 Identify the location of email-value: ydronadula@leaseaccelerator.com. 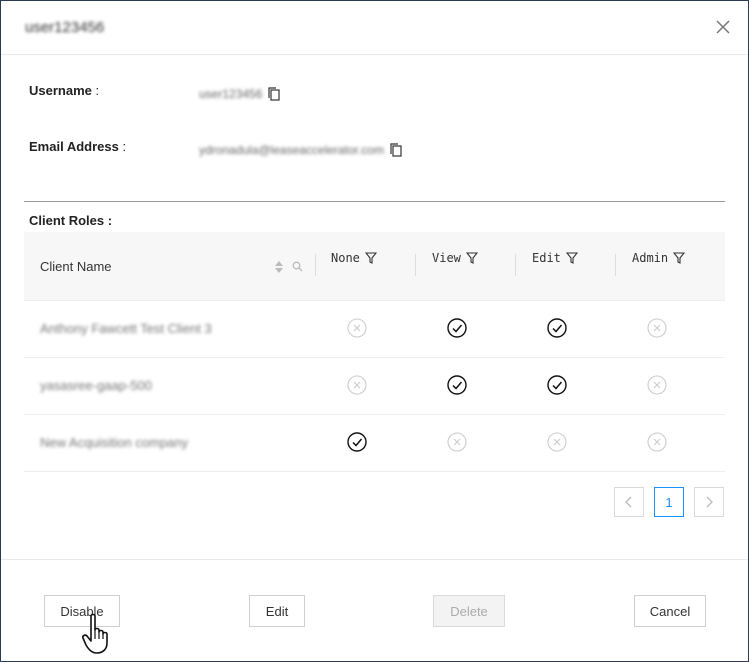
(291, 150).